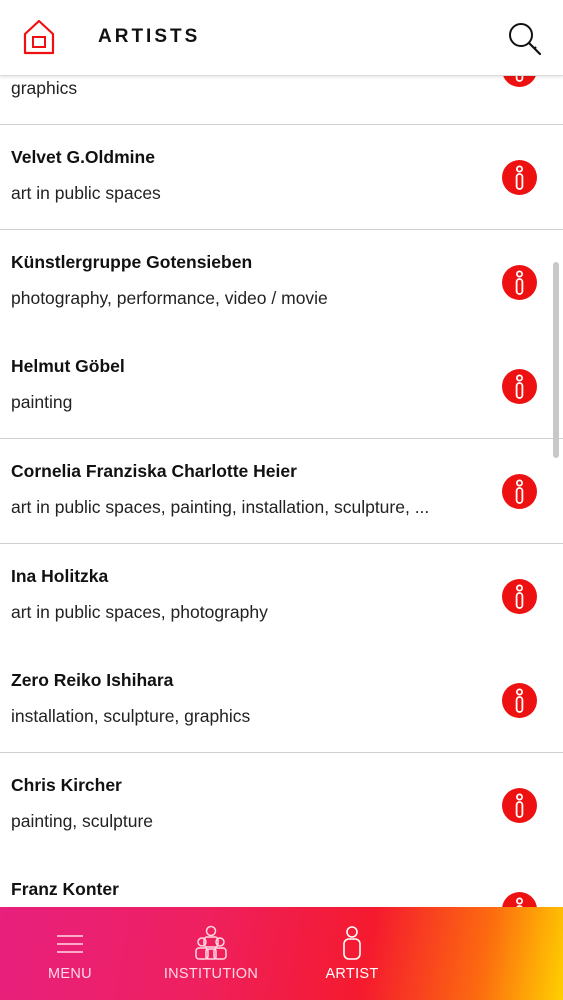 The width and height of the screenshot is (563, 1000). I want to click on artist-icon, so click(352, 943).